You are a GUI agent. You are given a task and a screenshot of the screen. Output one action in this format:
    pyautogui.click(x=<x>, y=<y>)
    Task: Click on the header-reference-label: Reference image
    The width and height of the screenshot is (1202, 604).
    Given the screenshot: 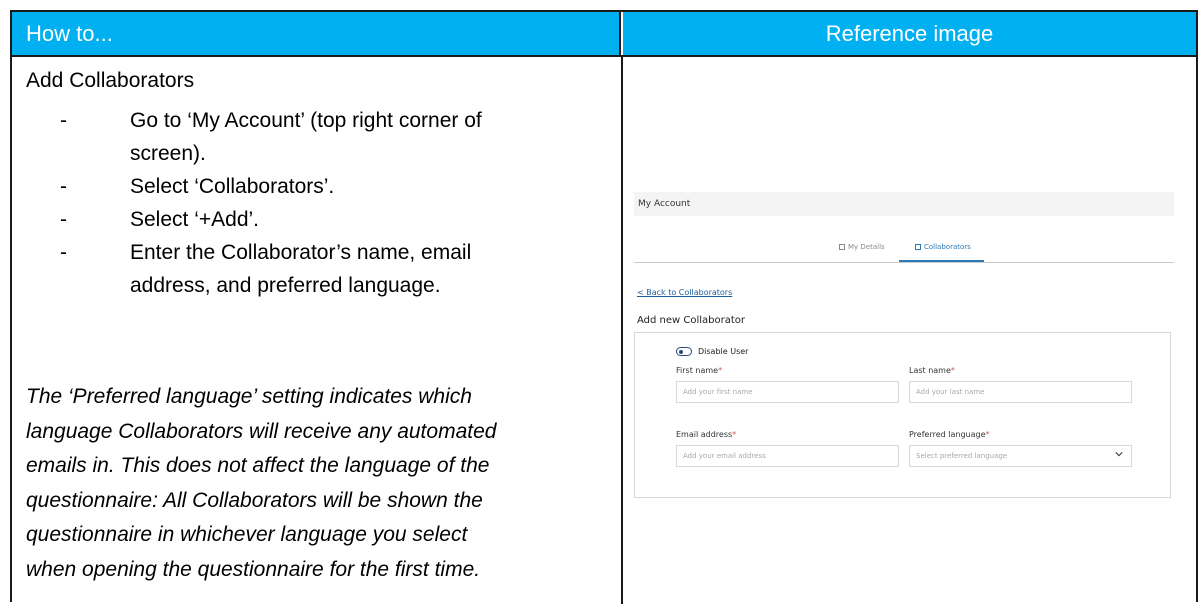 What is the action you would take?
    pyautogui.click(x=909, y=33)
    